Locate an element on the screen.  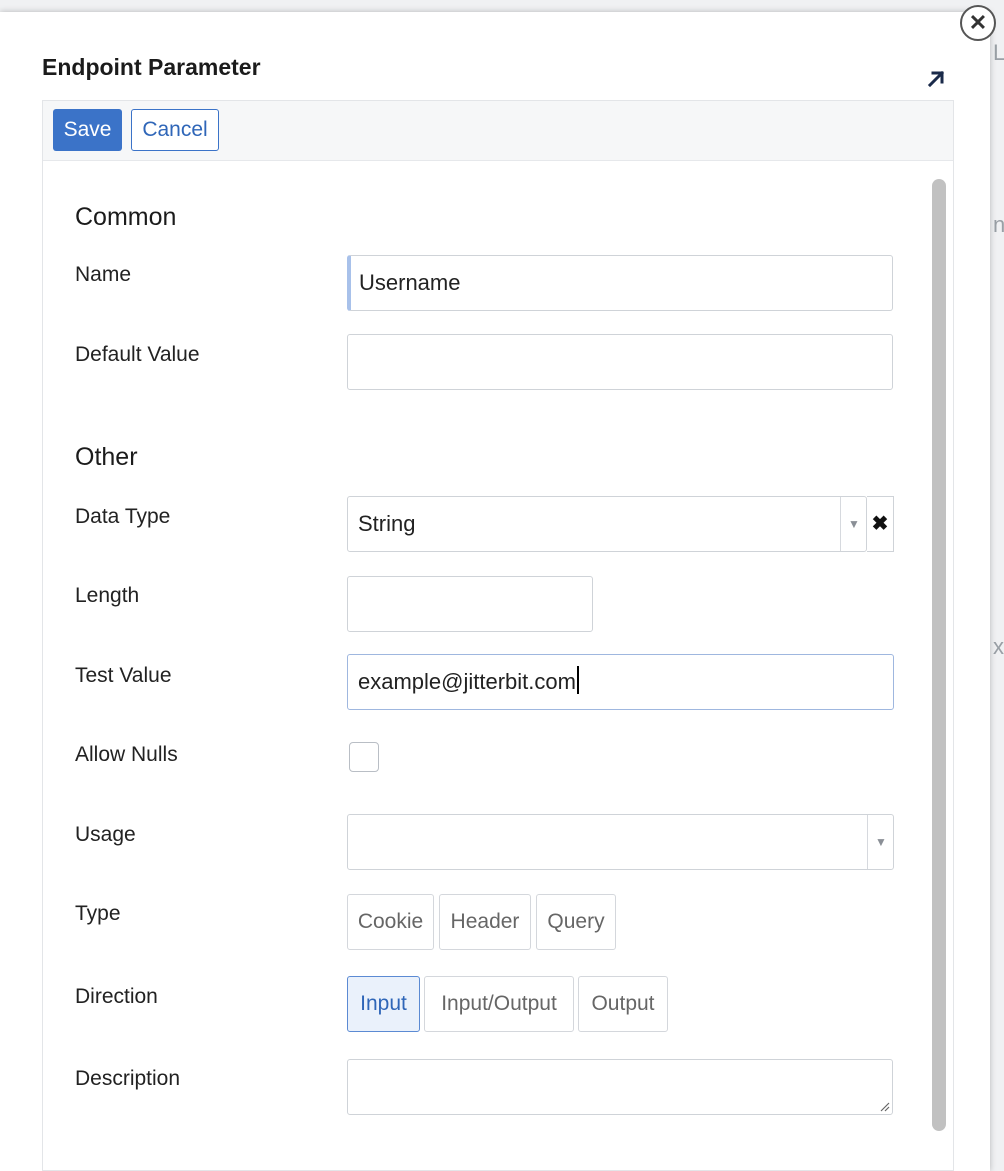
test-value-label: Test Value is located at coordinates (123, 675).